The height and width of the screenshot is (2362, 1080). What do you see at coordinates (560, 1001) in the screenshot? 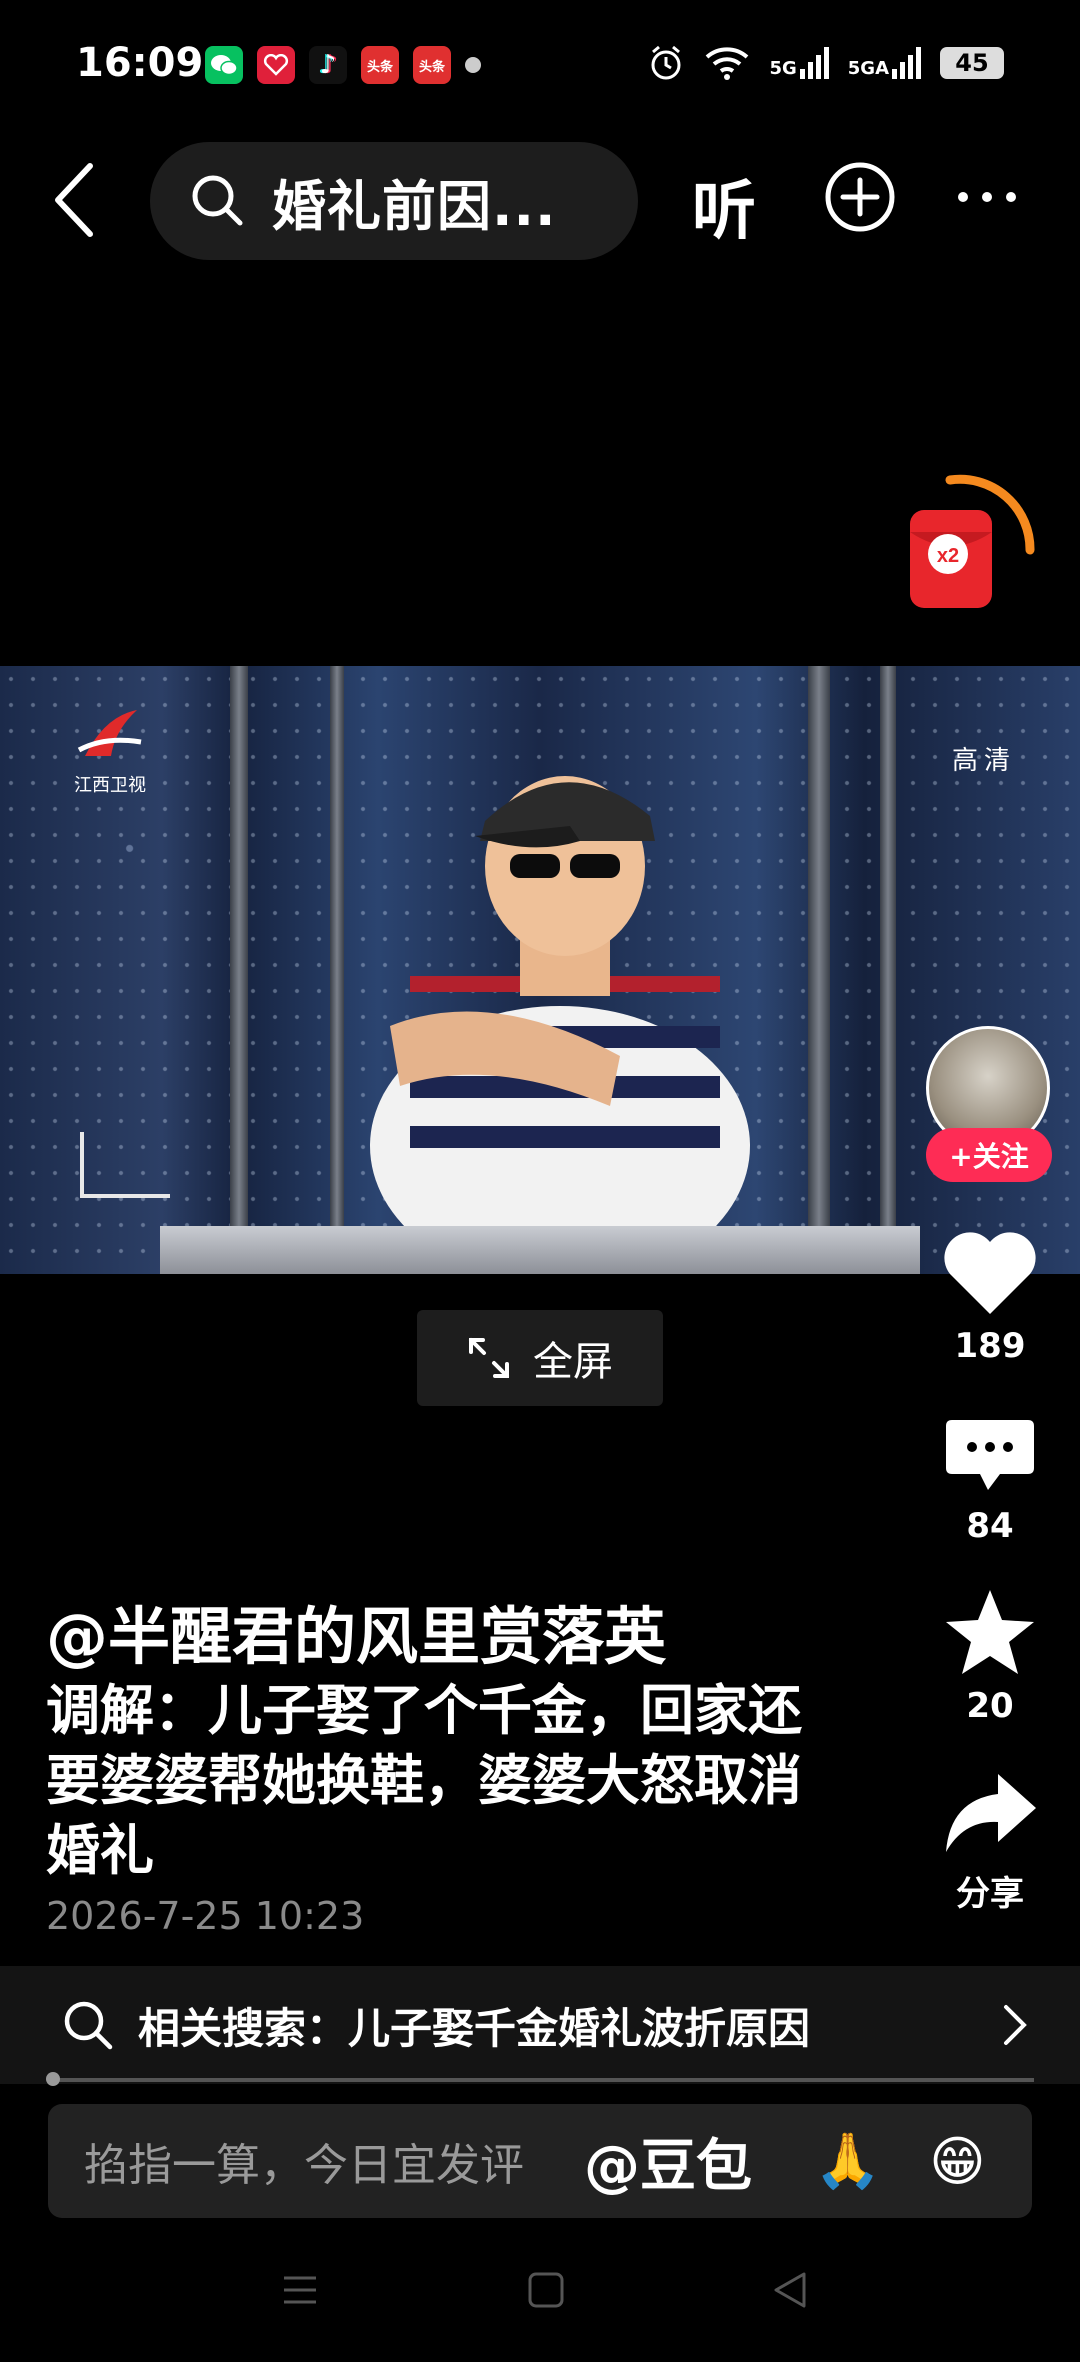
I see `video-person` at bounding box center [560, 1001].